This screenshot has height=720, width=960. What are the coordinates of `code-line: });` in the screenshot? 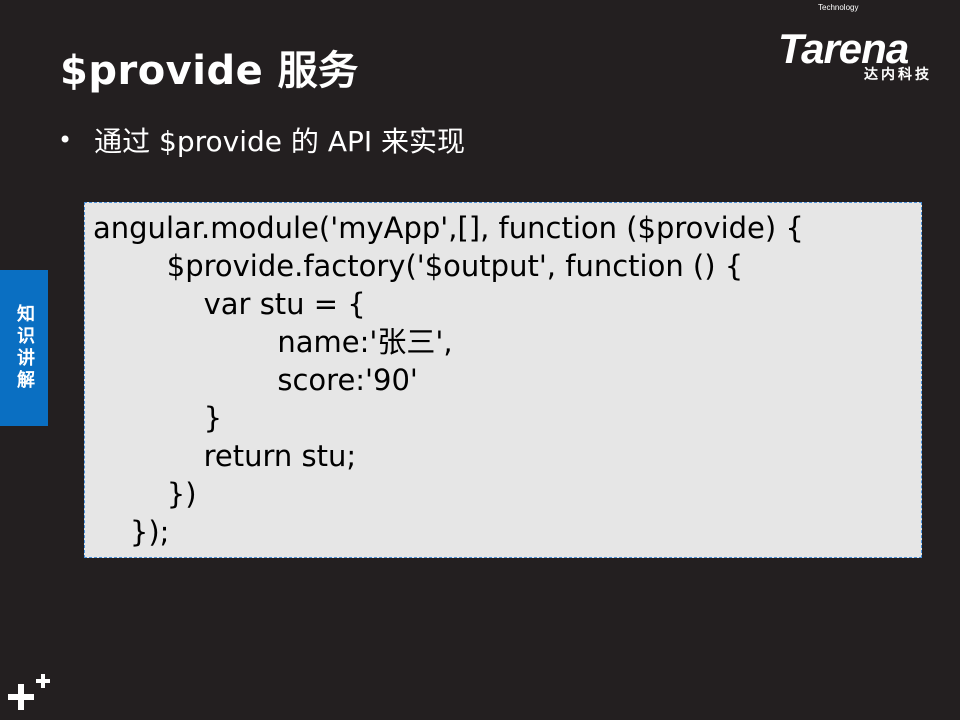 It's located at (131, 532).